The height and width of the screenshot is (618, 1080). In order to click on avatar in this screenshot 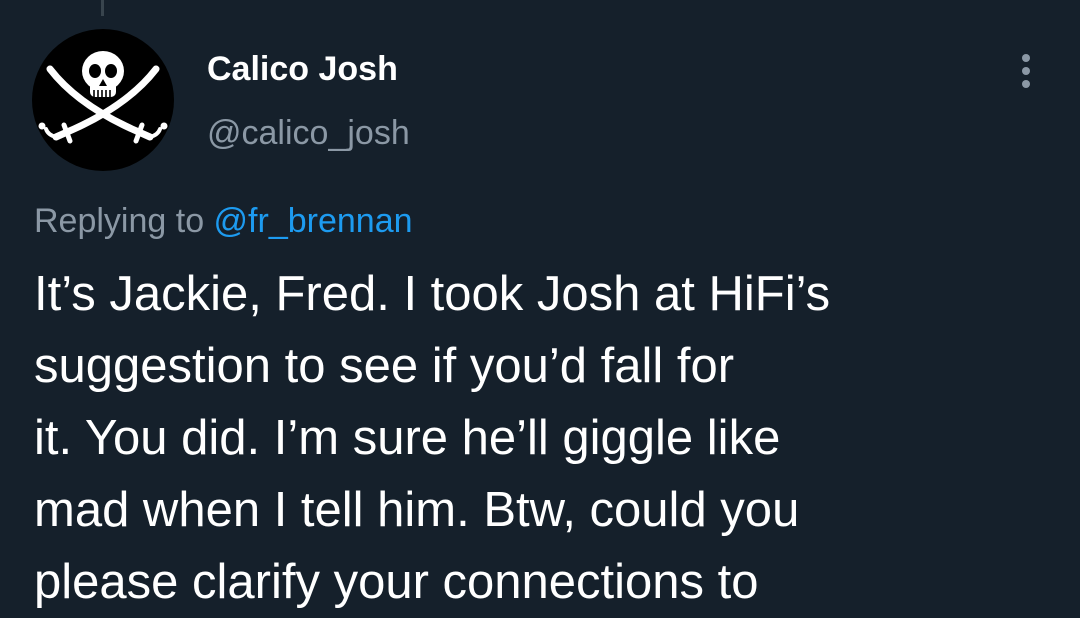, I will do `click(103, 100)`.